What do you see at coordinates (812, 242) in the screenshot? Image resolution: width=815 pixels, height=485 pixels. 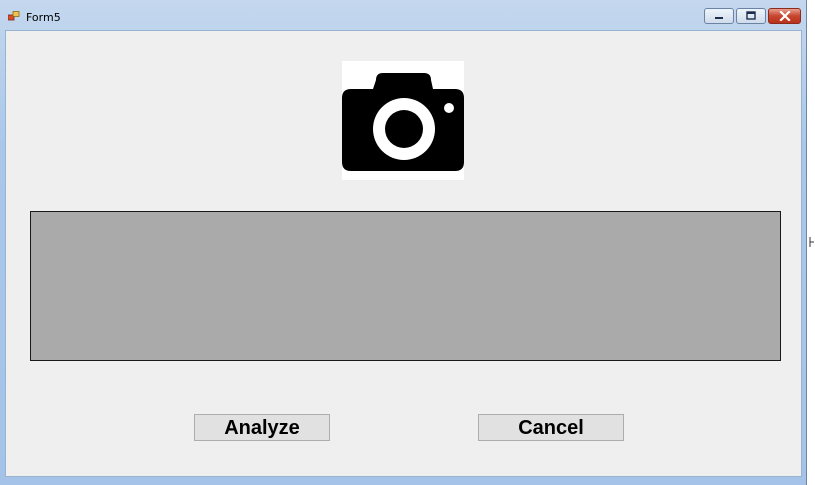 I see `resize-handle-icon` at bounding box center [812, 242].